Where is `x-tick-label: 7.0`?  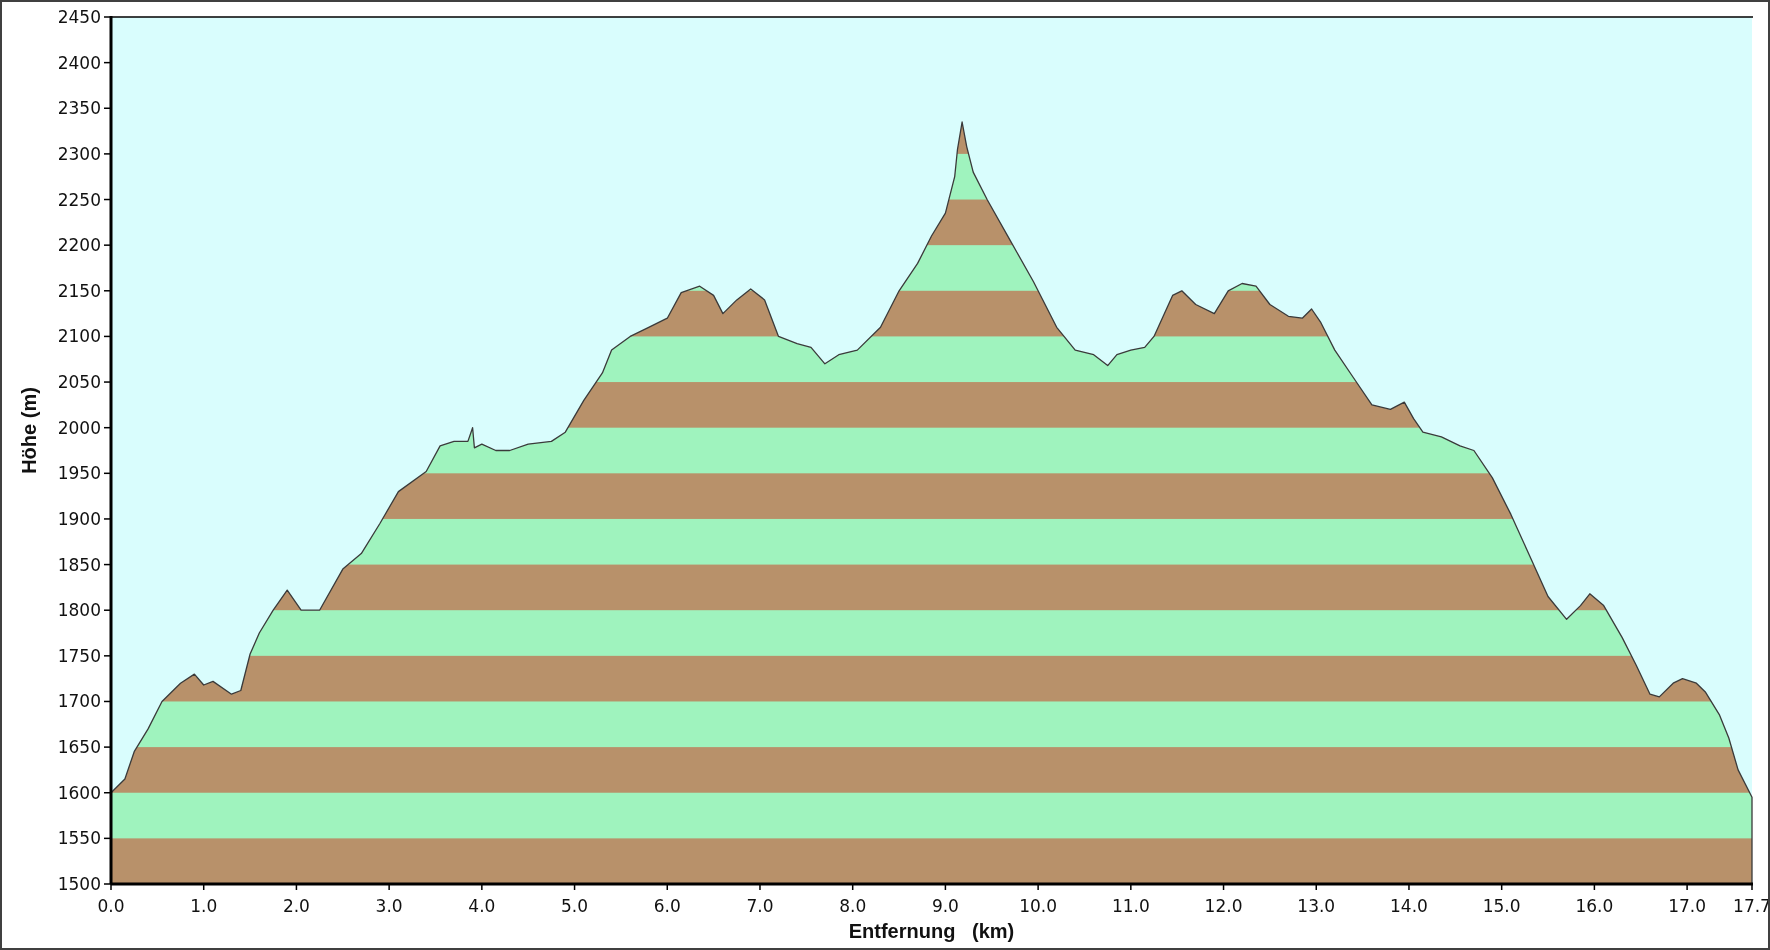
x-tick-label: 7.0 is located at coordinates (760, 906).